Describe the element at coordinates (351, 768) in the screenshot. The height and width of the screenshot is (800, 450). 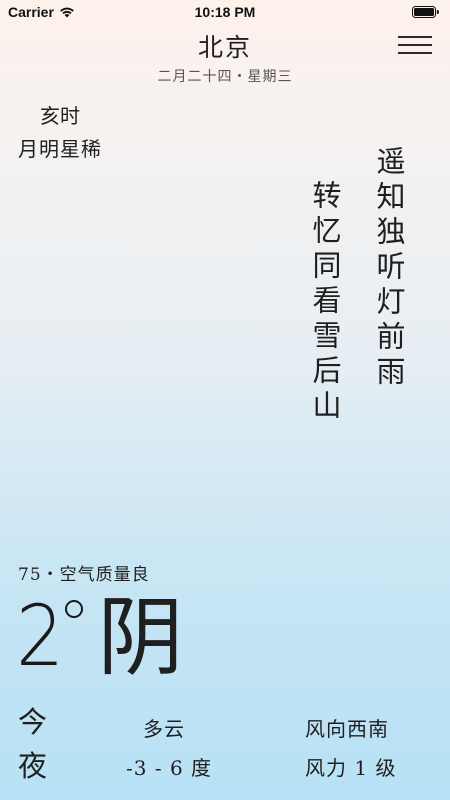
I see `wind-level: 风力 1 级` at that location.